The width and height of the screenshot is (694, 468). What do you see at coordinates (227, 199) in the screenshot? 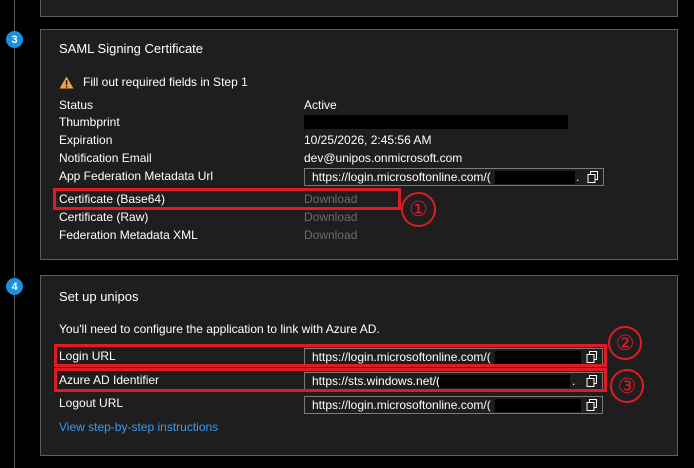
I see `annotation-box-certificate-base64` at bounding box center [227, 199].